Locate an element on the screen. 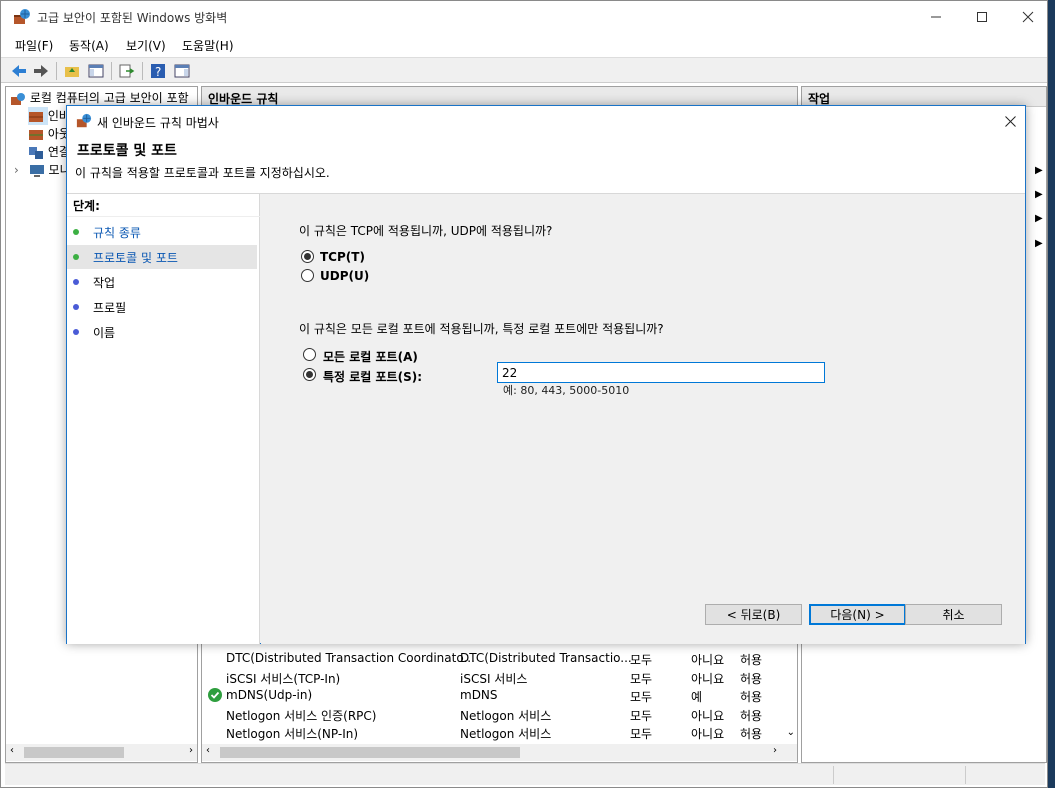  wizard-steps: 단계: 규칙 종류프로토콜 및 포트작업프로필이름 is located at coordinates (163, 419).